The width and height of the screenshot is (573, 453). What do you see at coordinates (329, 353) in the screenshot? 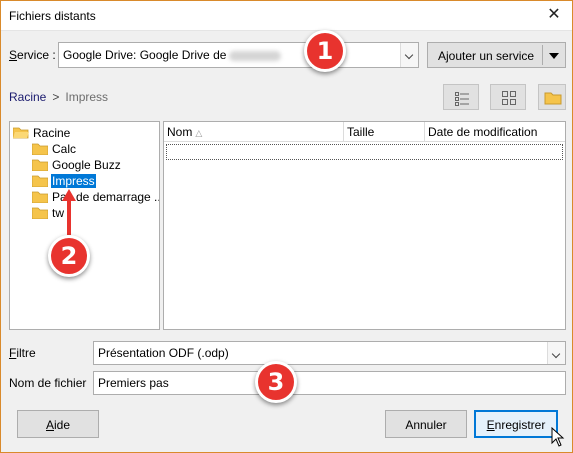
I see `filter-select: Présentation ODF (.odp)` at bounding box center [329, 353].